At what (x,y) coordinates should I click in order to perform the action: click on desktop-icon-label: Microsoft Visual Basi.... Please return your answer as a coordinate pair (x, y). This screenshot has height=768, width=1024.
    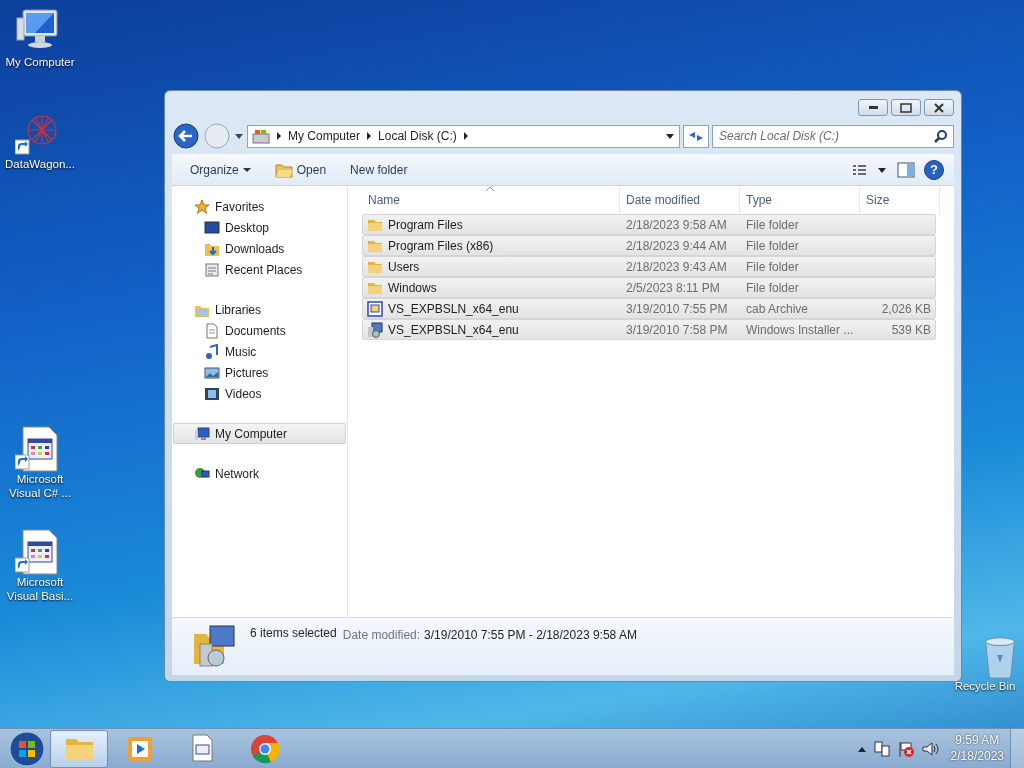
    Looking at the image, I should click on (40, 590).